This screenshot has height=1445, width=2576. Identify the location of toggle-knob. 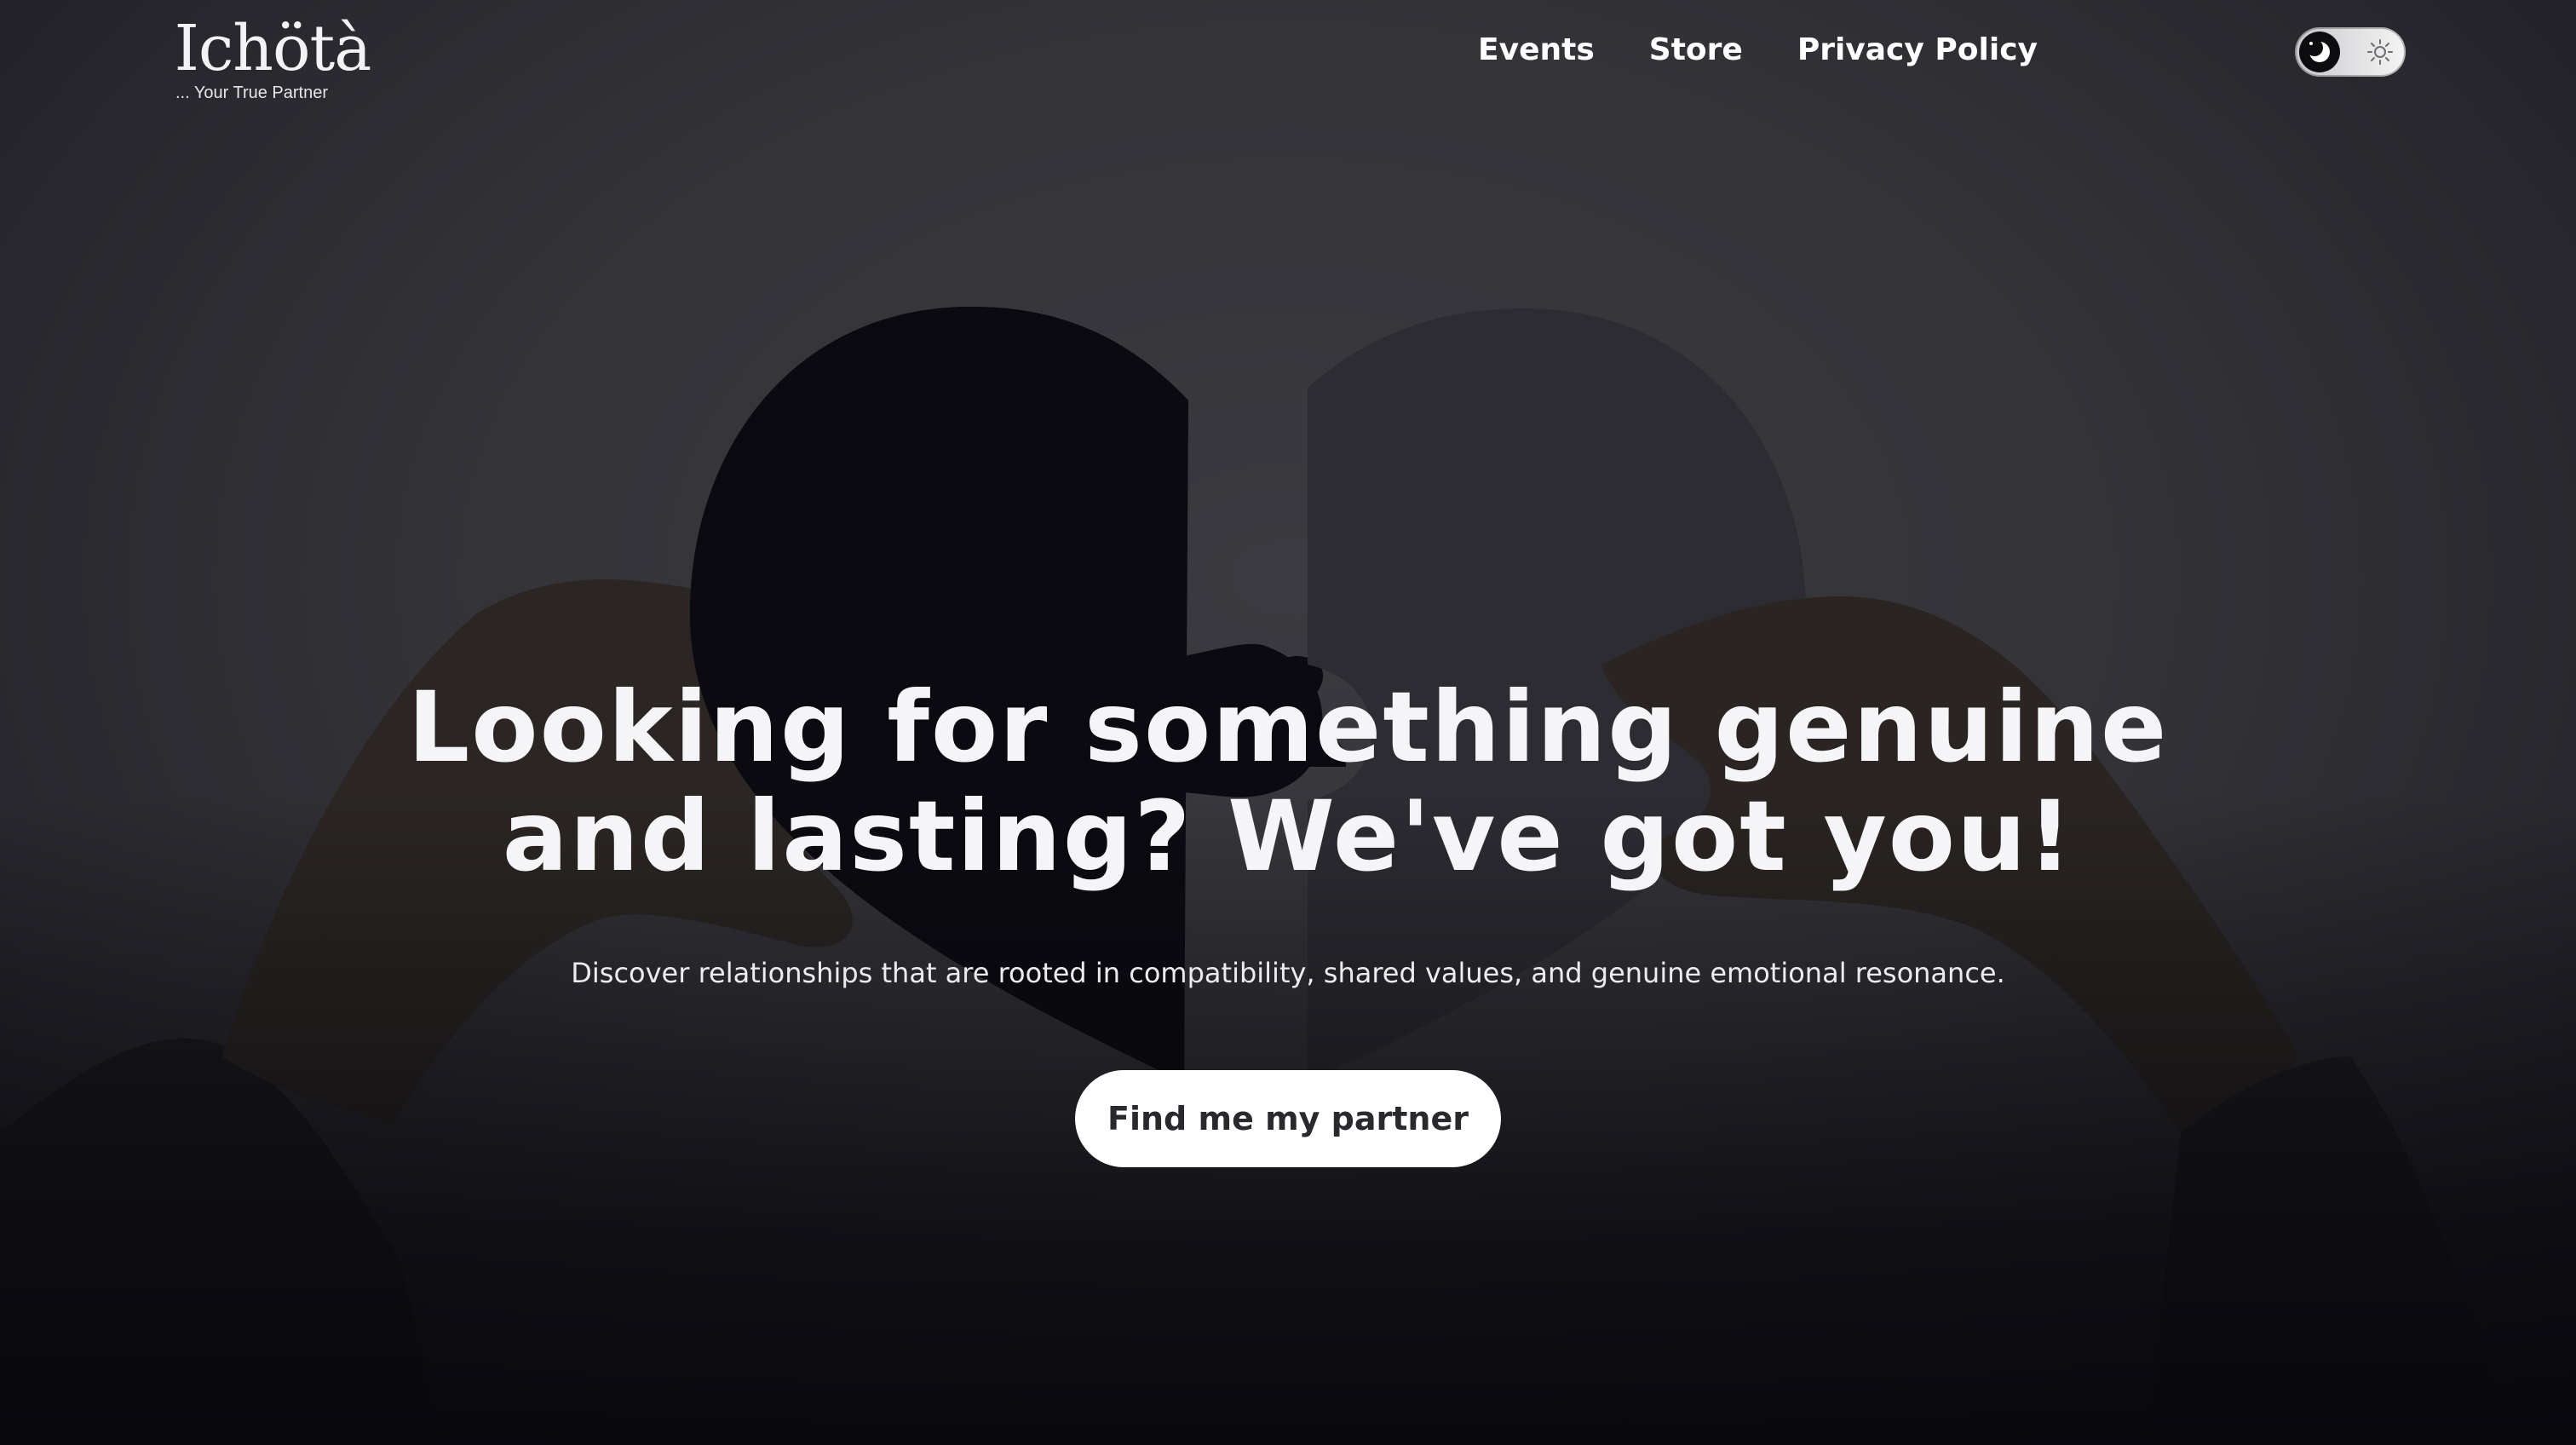
(2320, 52).